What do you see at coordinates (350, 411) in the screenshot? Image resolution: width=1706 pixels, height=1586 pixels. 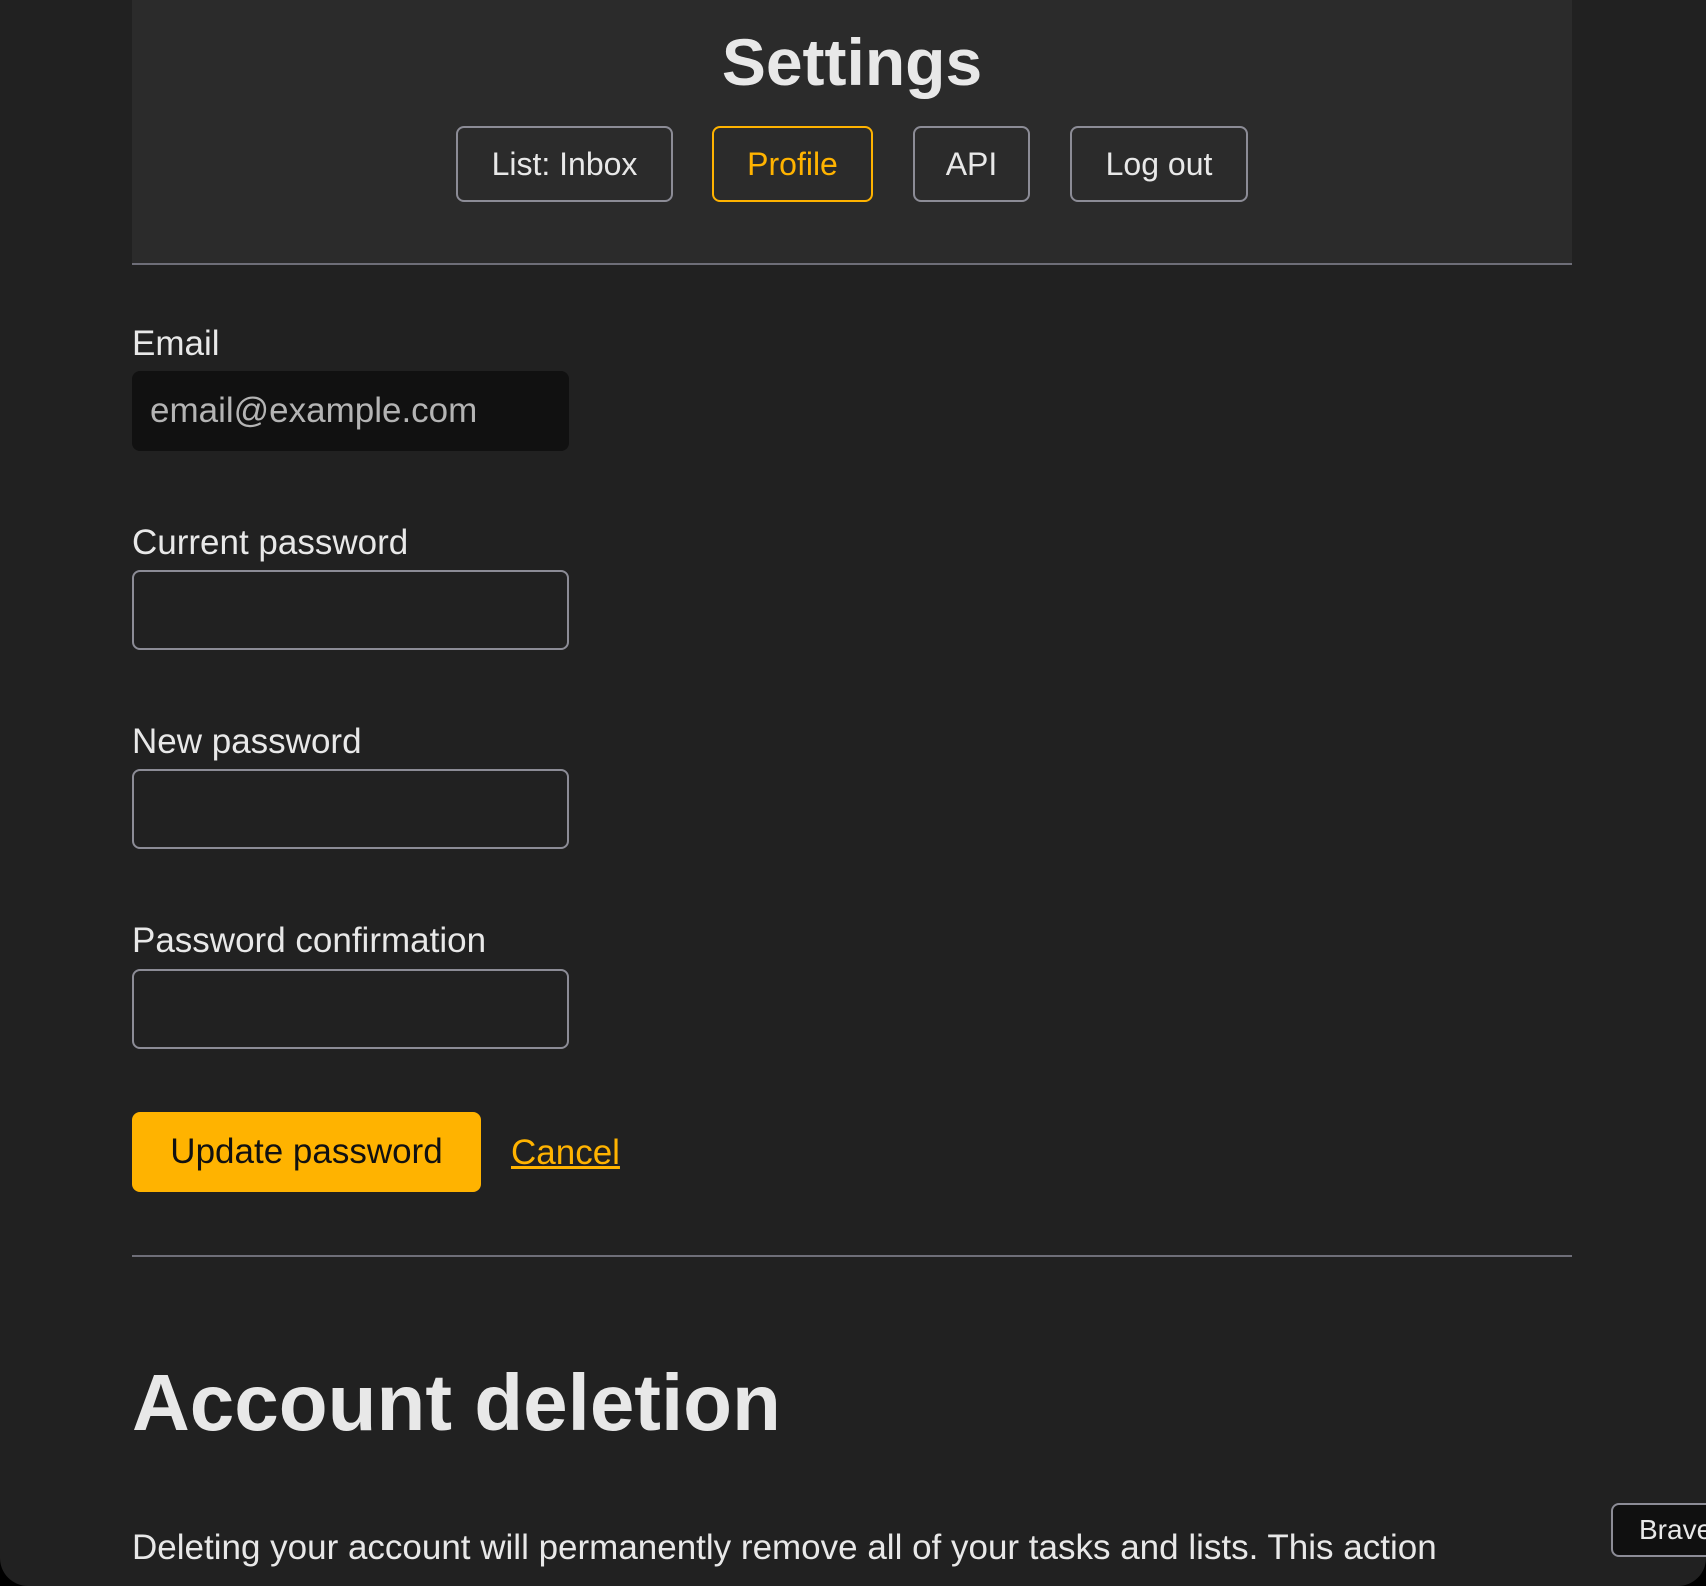 I see `email-field` at bounding box center [350, 411].